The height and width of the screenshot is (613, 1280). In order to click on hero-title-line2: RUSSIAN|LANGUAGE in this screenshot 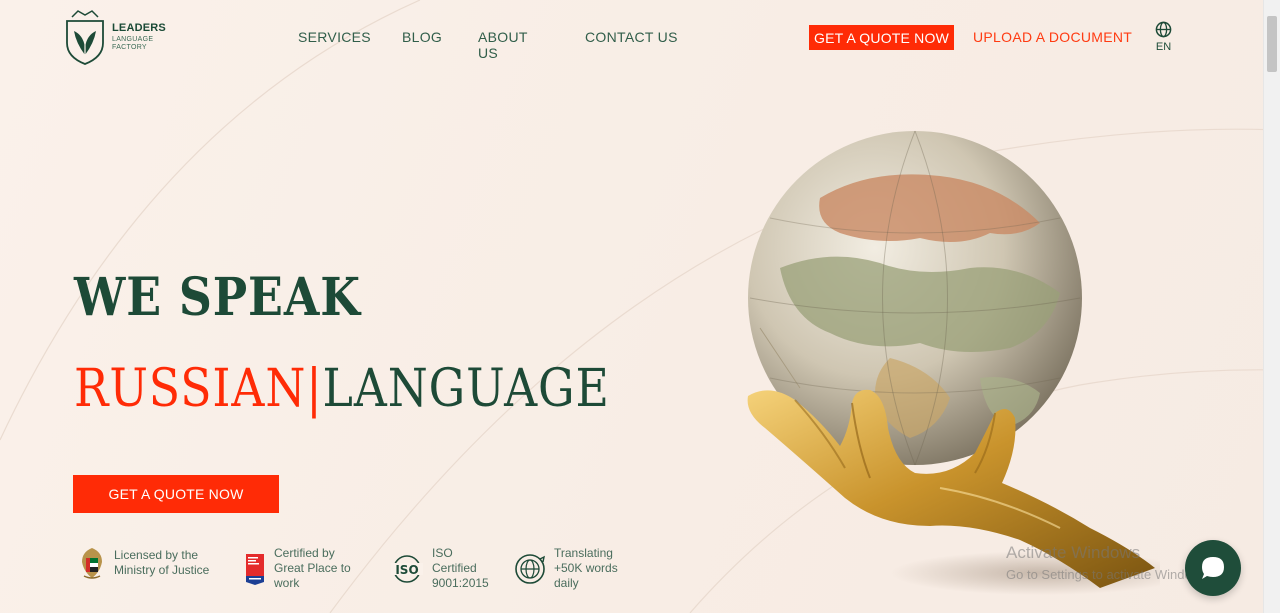, I will do `click(342, 389)`.